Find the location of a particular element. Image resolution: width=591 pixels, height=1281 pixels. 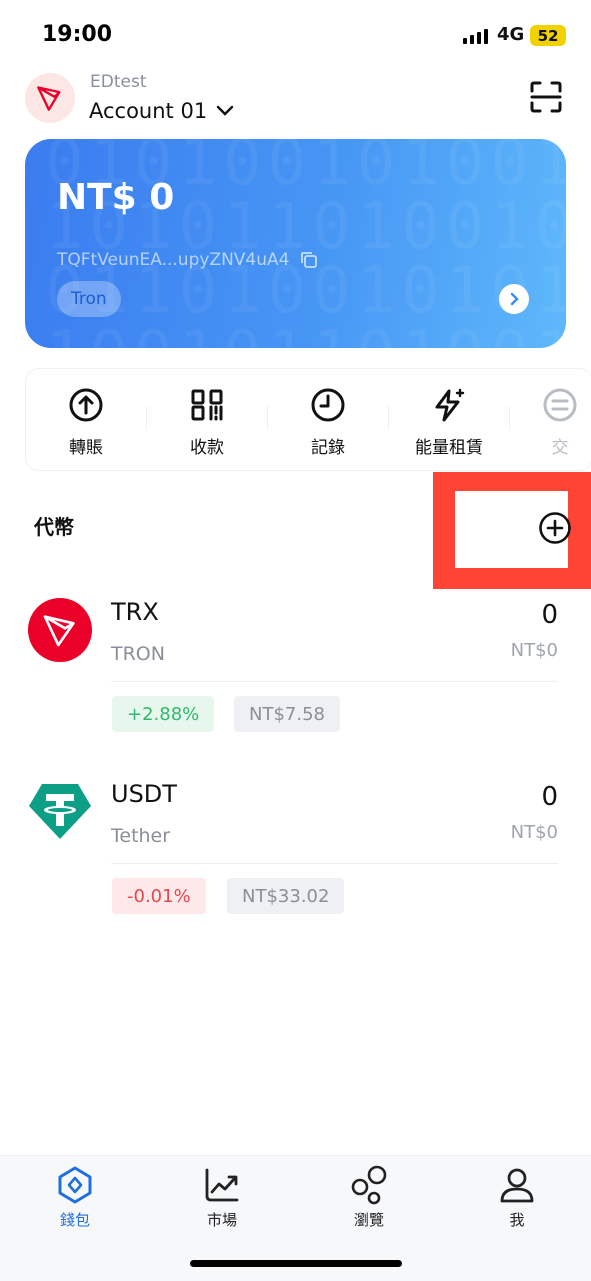

tokens-section-title: 代幣 is located at coordinates (54, 527).